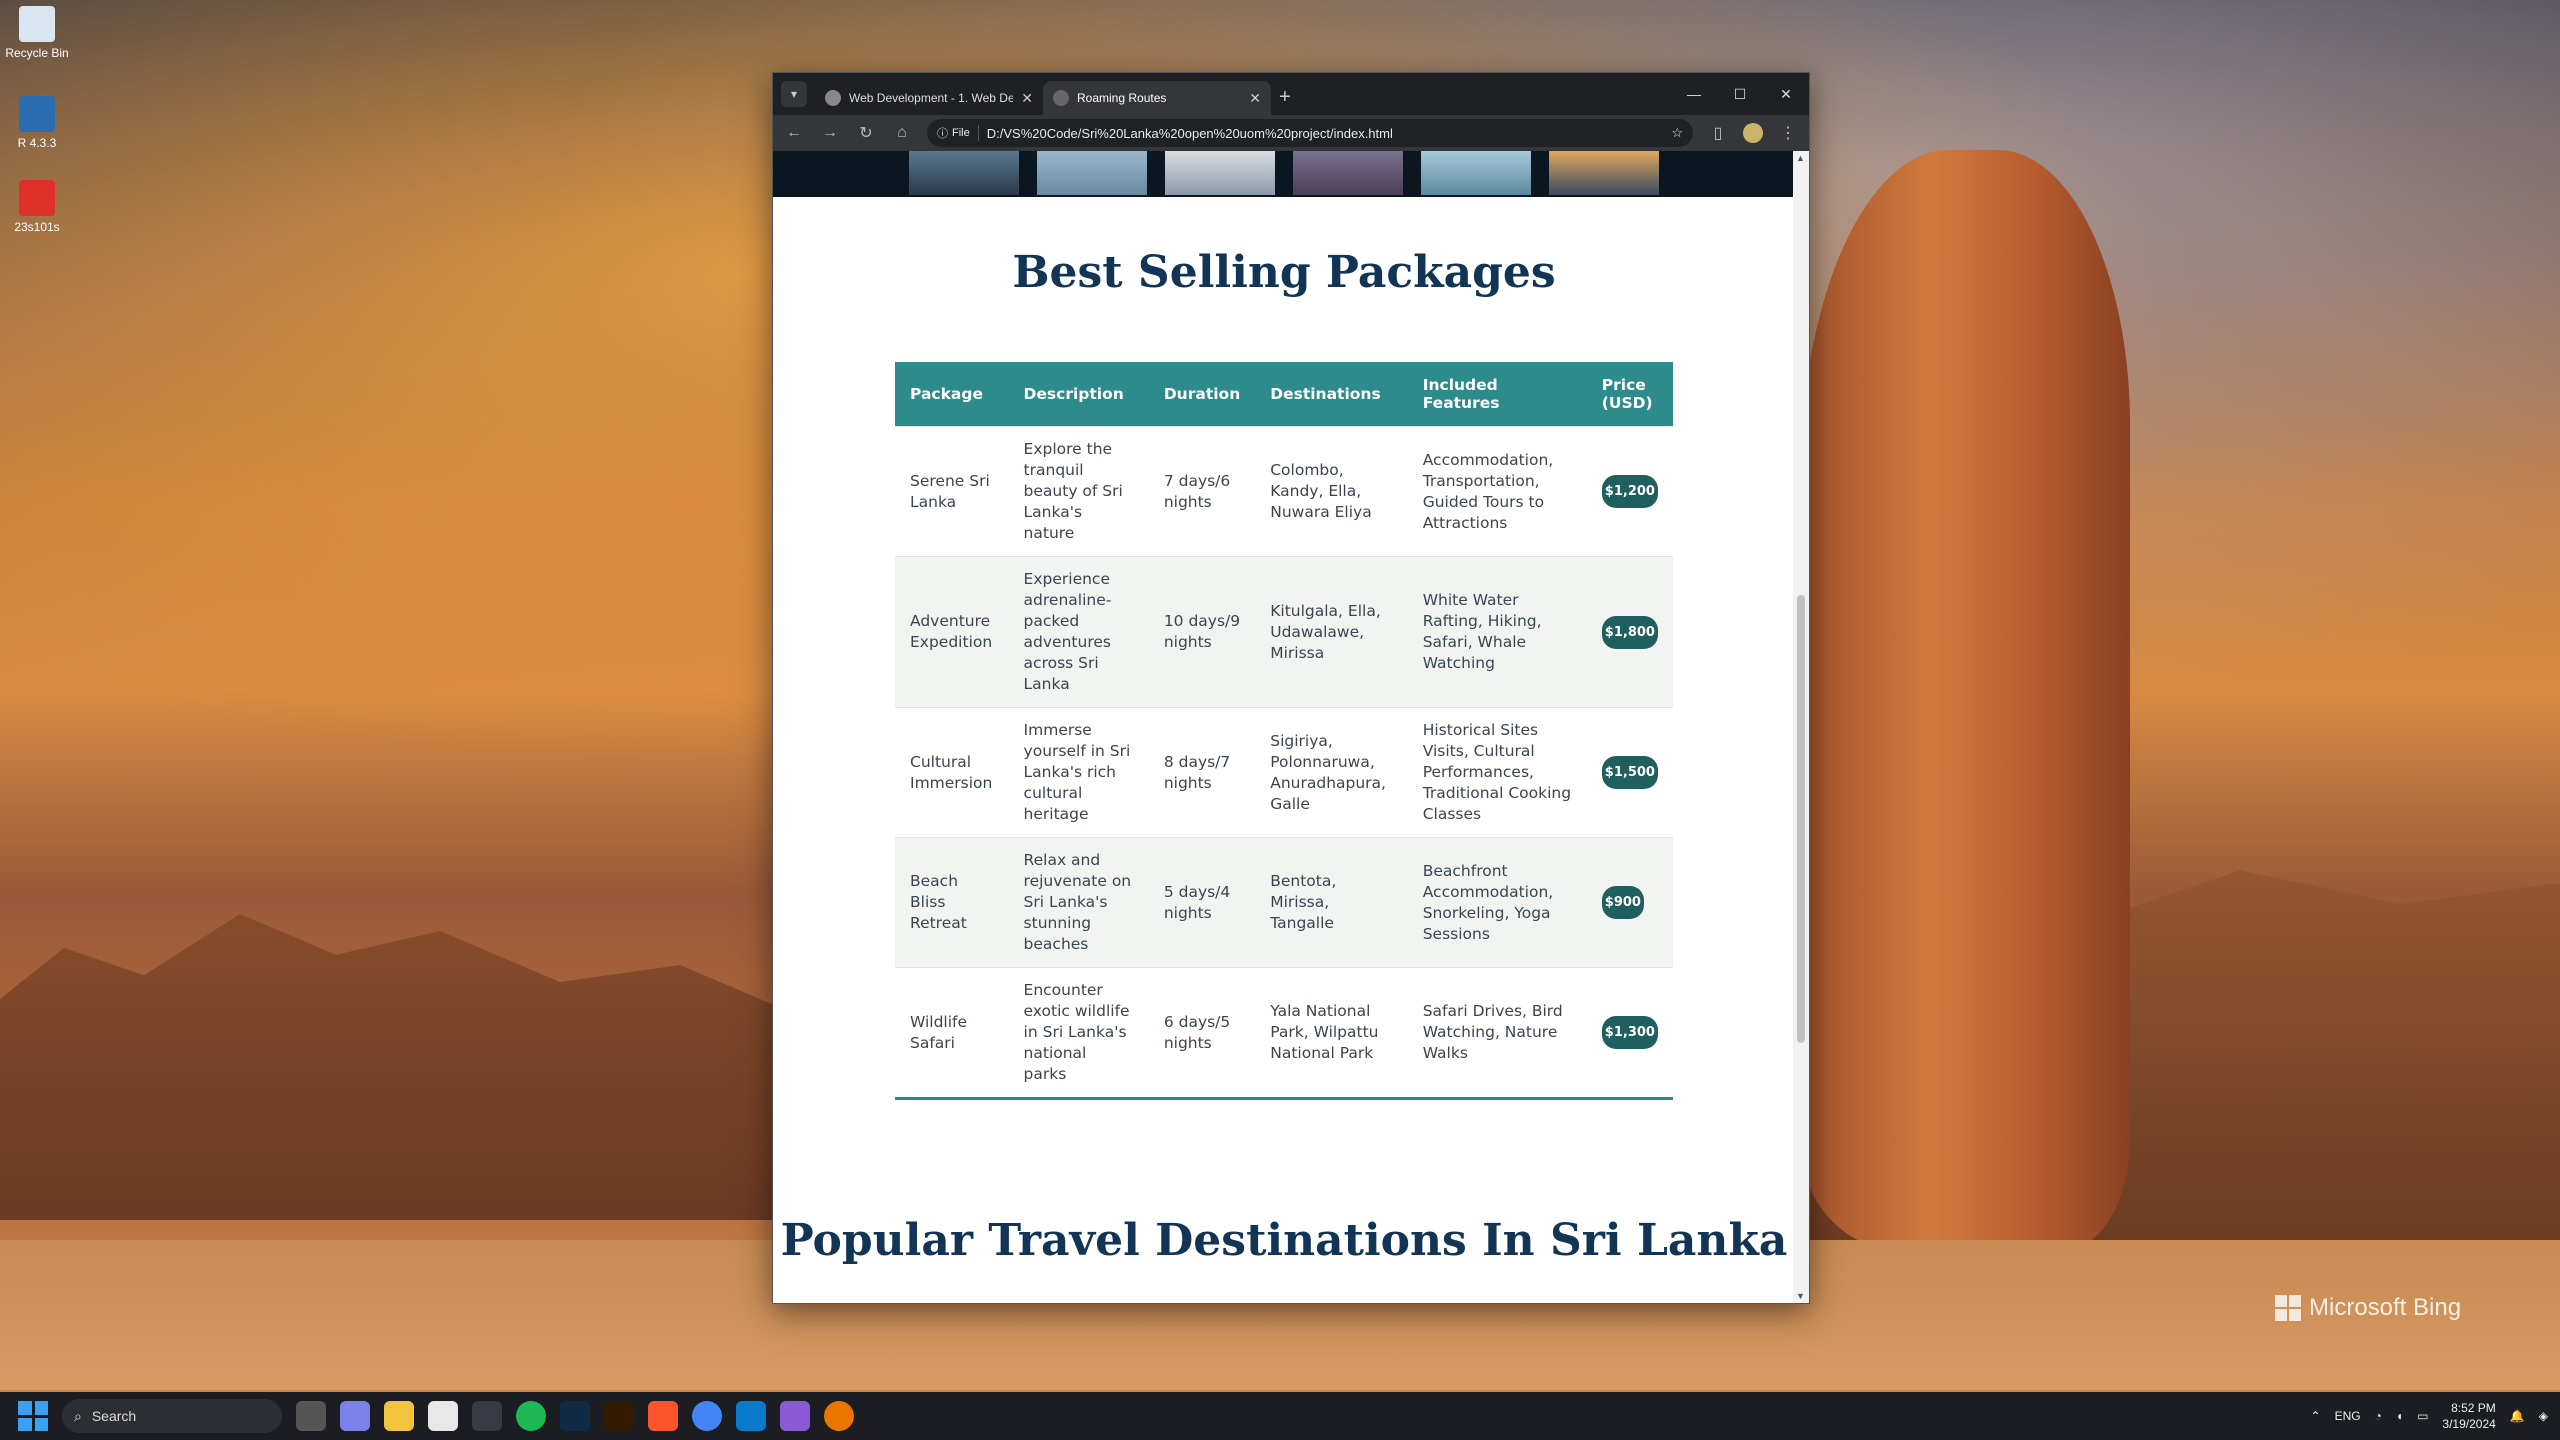 This screenshot has width=2560, height=1440. I want to click on desktop-icon-recycle-bin: Recycle Bin, so click(37, 33).